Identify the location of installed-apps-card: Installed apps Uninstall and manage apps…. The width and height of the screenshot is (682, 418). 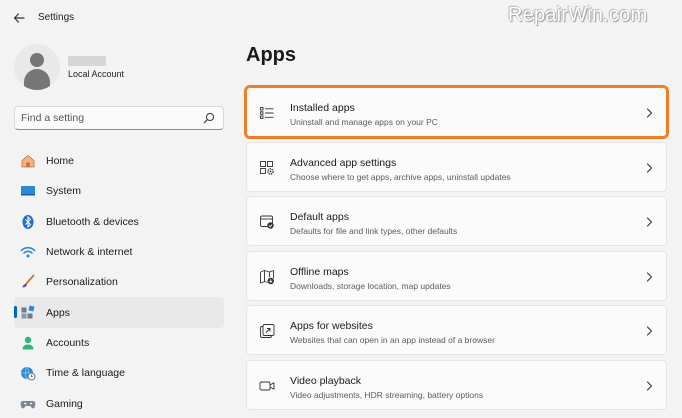
(456, 112).